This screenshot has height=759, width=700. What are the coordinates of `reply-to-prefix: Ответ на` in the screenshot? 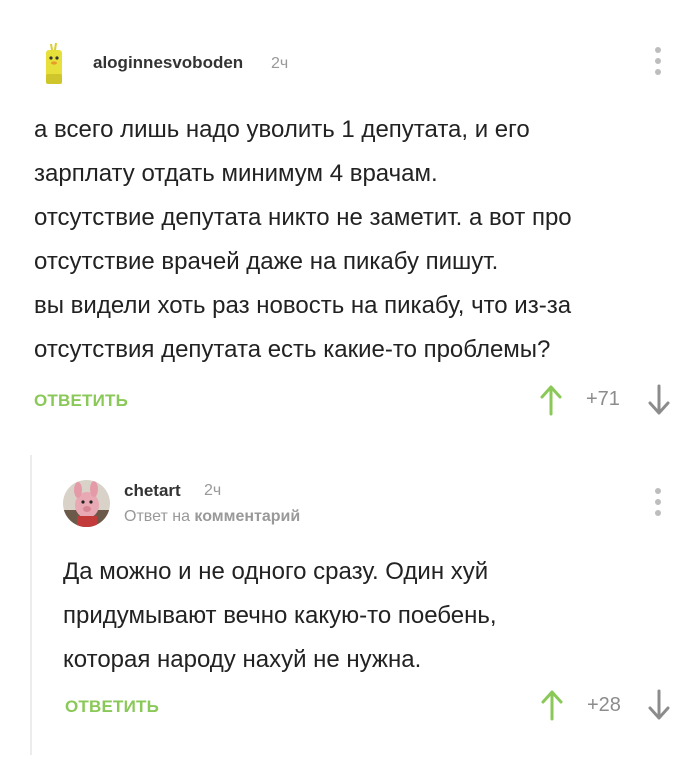 It's located at (157, 516).